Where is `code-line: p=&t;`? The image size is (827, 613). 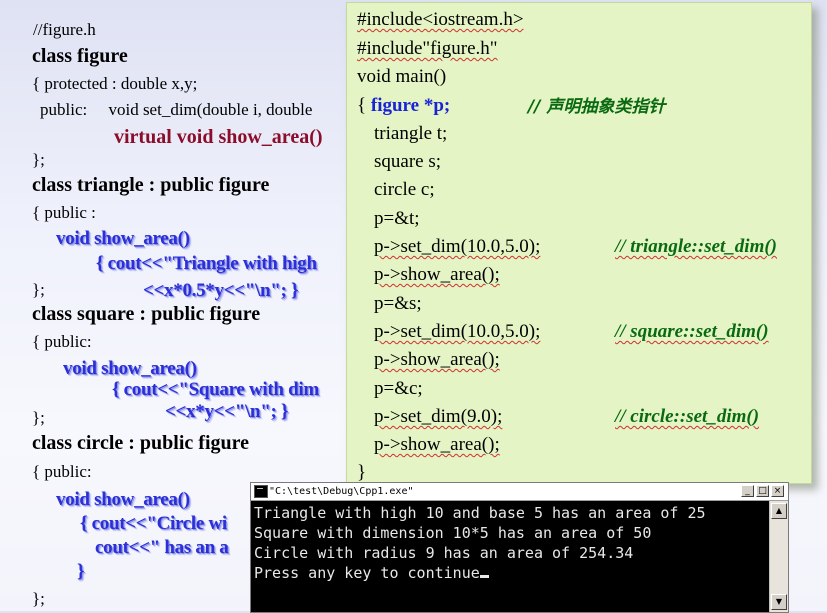
code-line: p=&t; is located at coordinates (397, 218).